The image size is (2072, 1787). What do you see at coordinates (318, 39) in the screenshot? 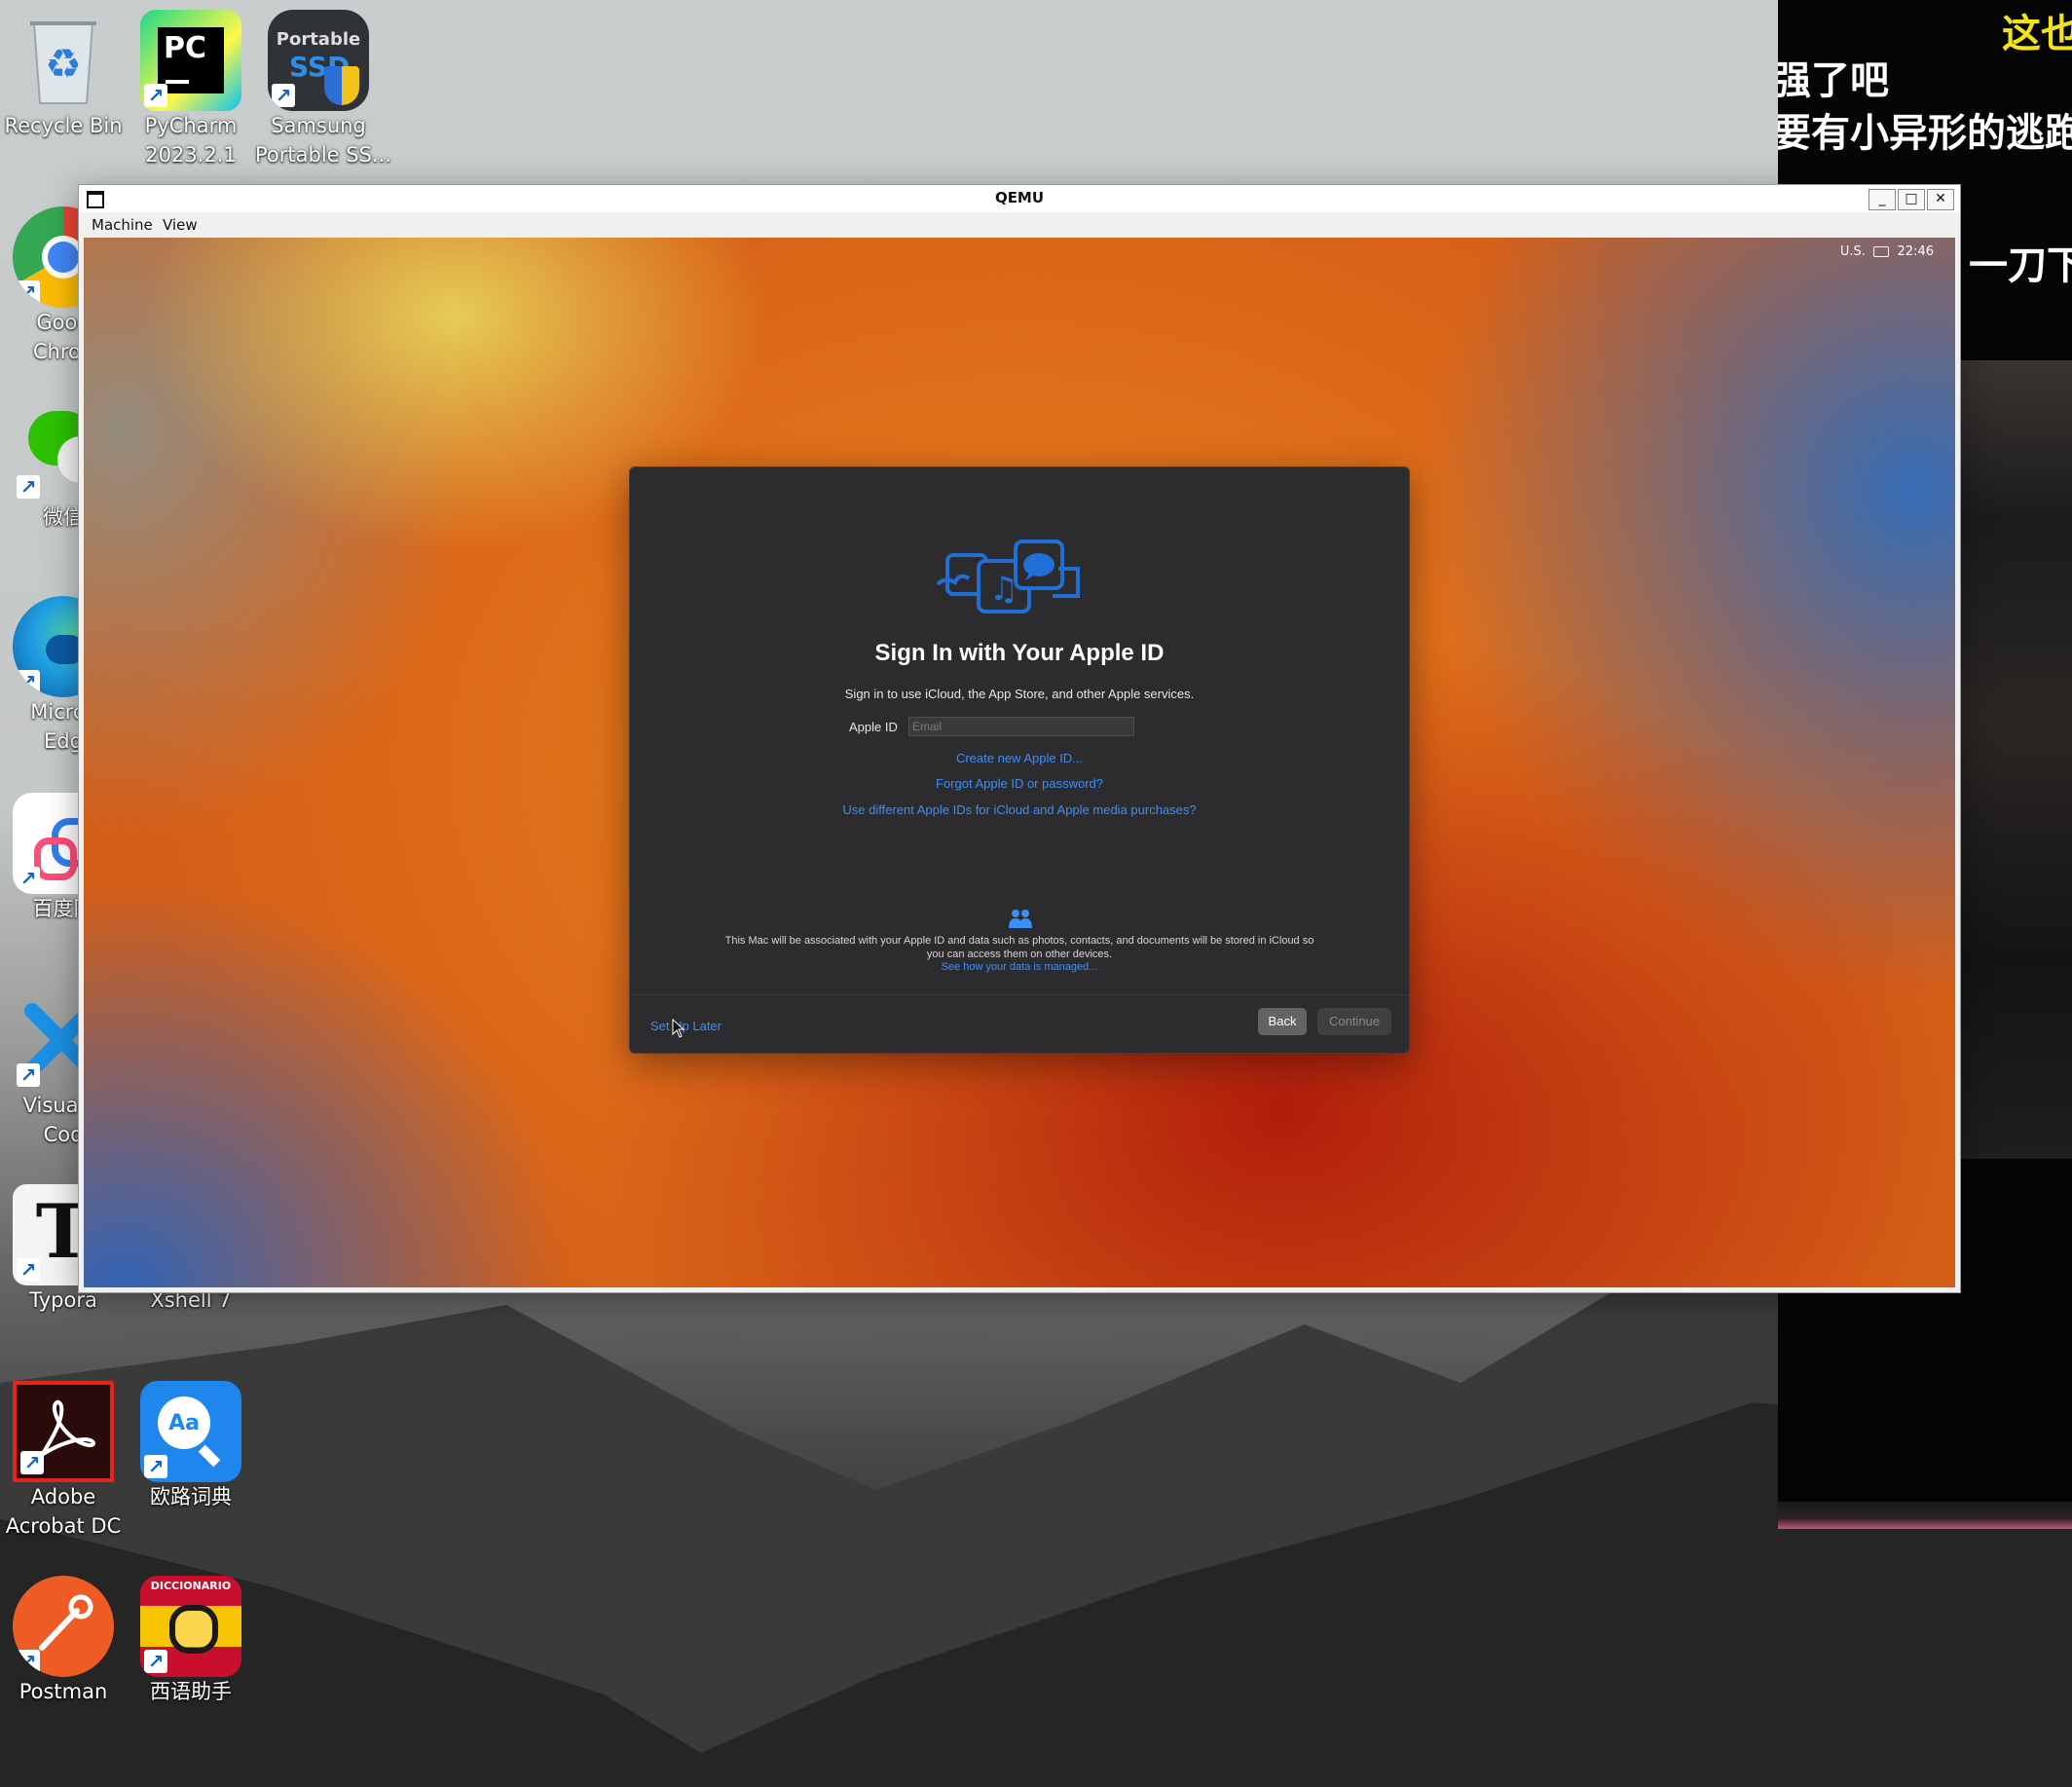
I see `samsung-badge-top: Portable` at bounding box center [318, 39].